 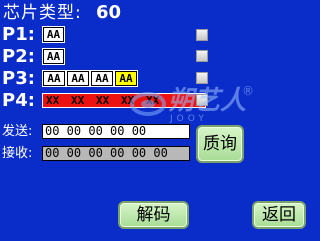 What do you see at coordinates (42, 13) in the screenshot?
I see `chip-type-label: 芯片类型:` at bounding box center [42, 13].